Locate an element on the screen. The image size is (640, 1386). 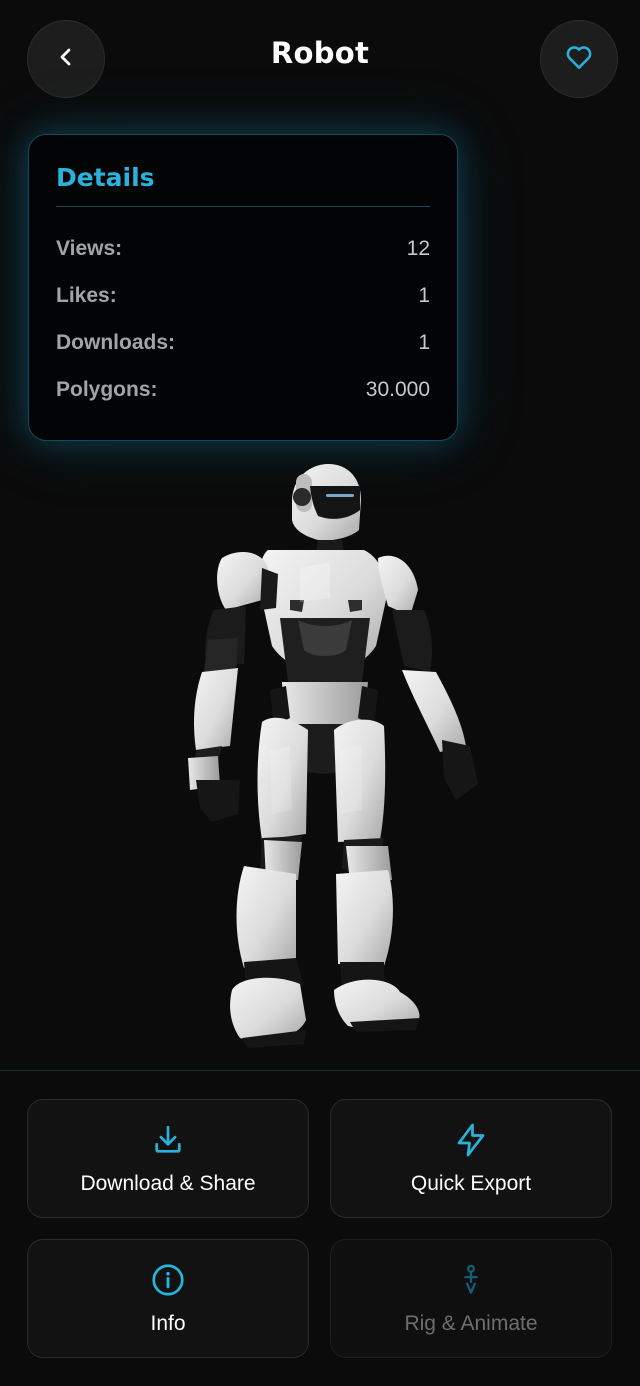
stat-row-views: Views: 12 is located at coordinates (243, 248).